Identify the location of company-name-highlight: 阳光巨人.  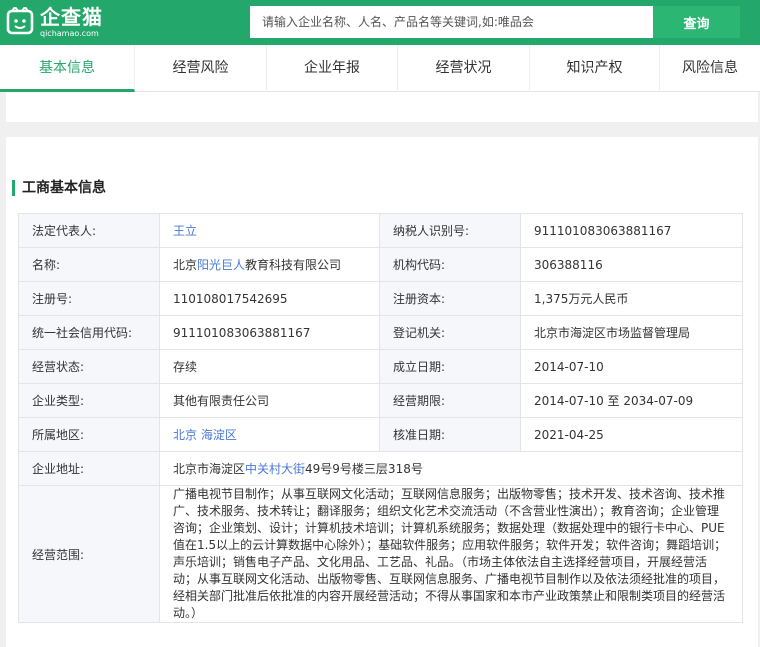
(221, 265).